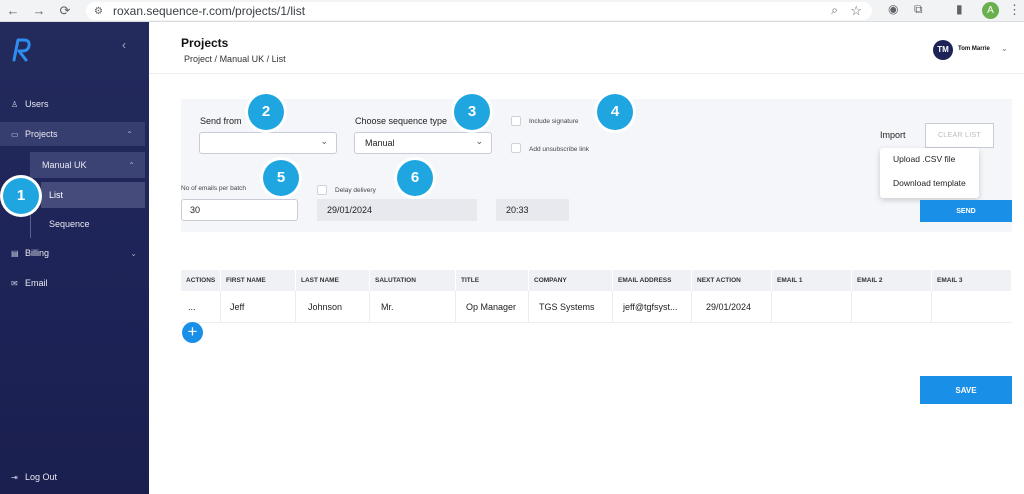  What do you see at coordinates (64, 165) in the screenshot?
I see `sidebar-item-label: Manual UK` at bounding box center [64, 165].